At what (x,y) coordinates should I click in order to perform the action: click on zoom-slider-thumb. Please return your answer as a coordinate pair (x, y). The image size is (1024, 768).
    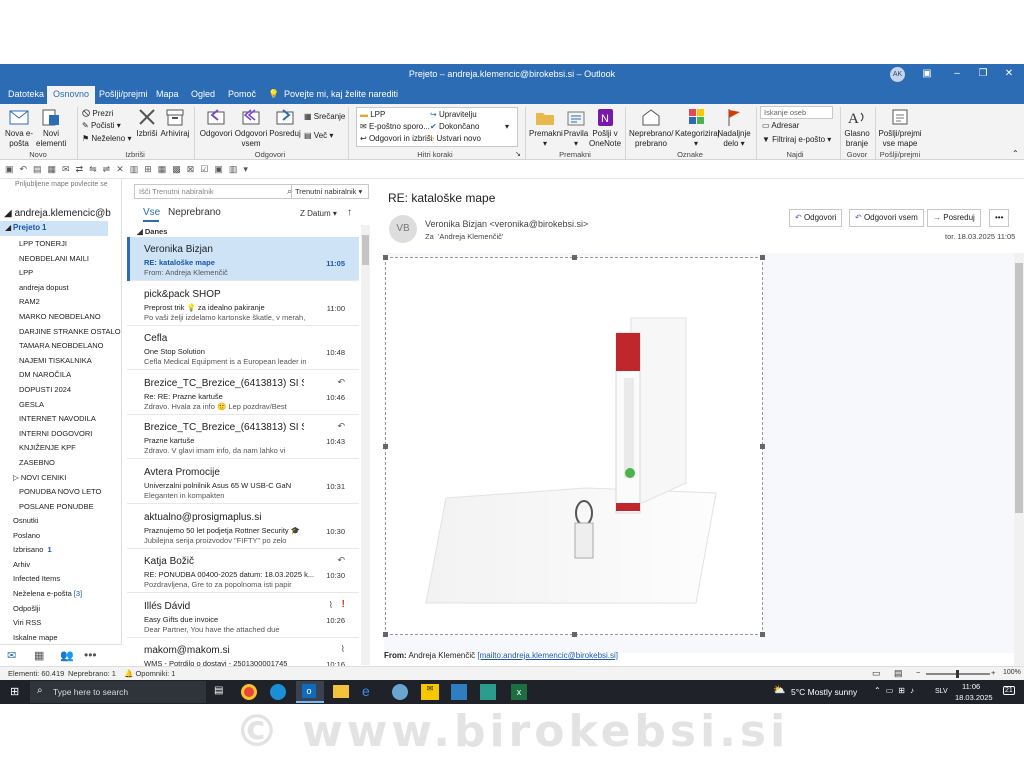
    Looking at the image, I should click on (957, 674).